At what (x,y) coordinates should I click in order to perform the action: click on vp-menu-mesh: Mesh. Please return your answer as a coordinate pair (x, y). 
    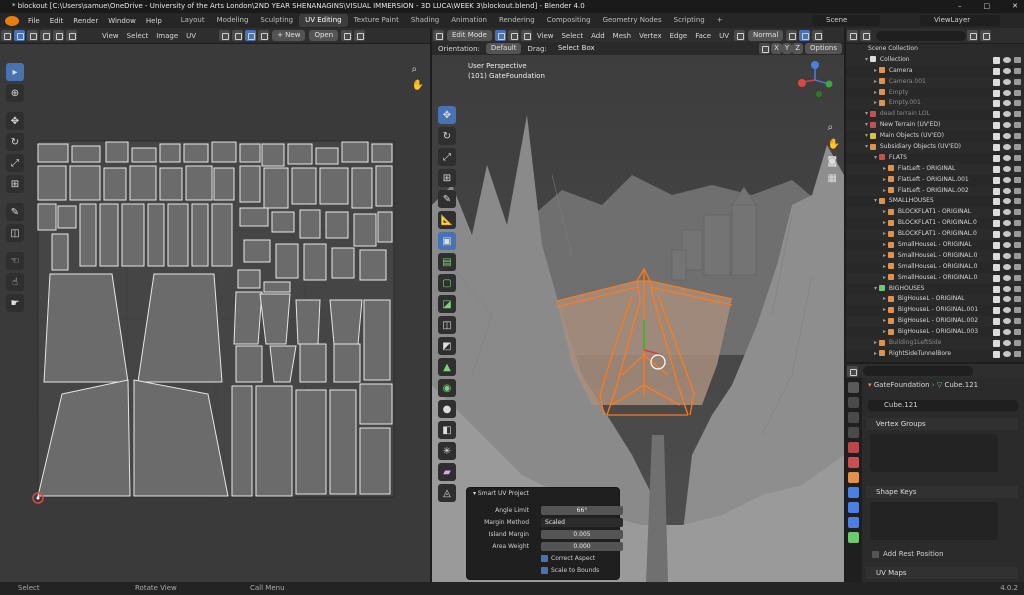
    Looking at the image, I should click on (622, 36).